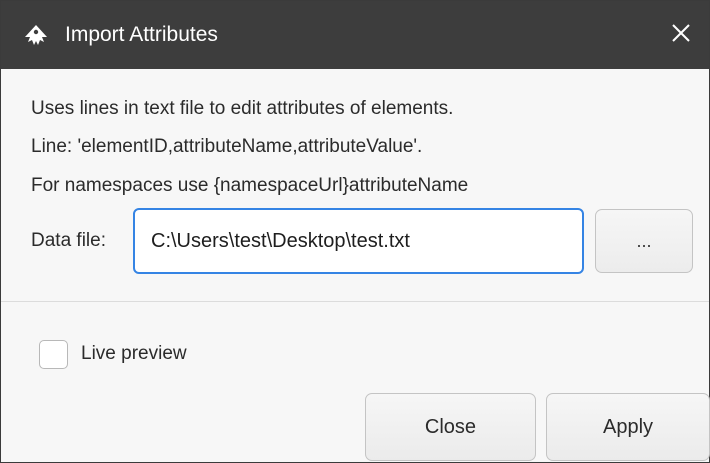 This screenshot has width=710, height=463. What do you see at coordinates (681, 33) in the screenshot?
I see `close-icon` at bounding box center [681, 33].